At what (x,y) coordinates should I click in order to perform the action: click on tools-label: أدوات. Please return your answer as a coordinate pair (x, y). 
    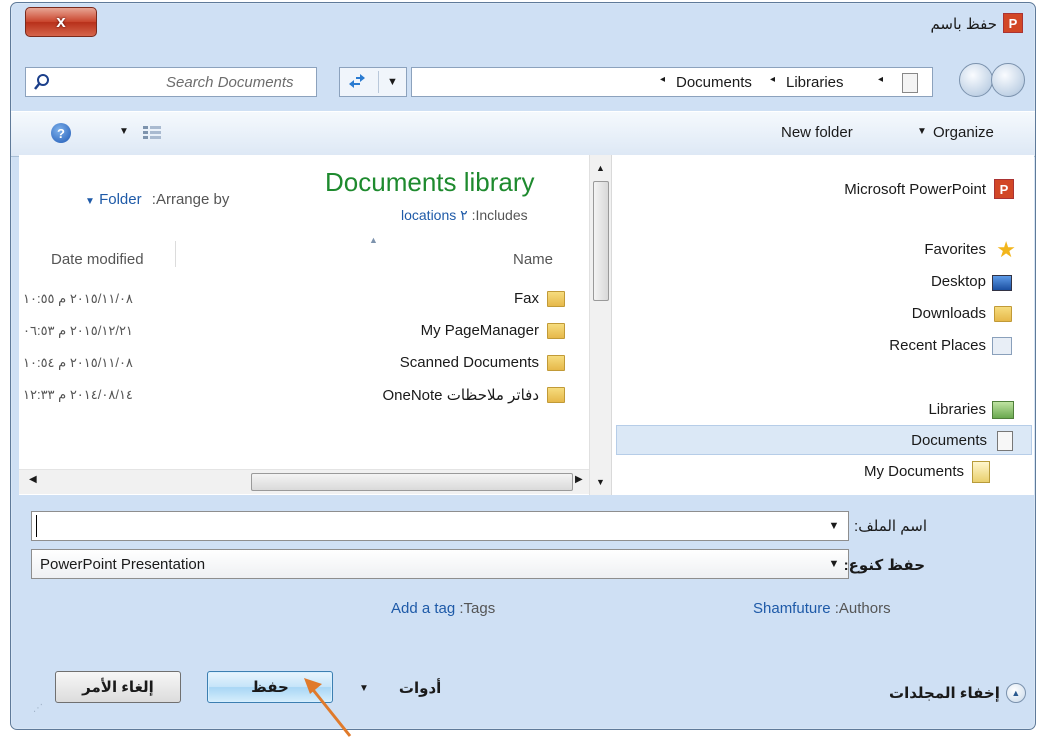
    Looking at the image, I should click on (420, 688).